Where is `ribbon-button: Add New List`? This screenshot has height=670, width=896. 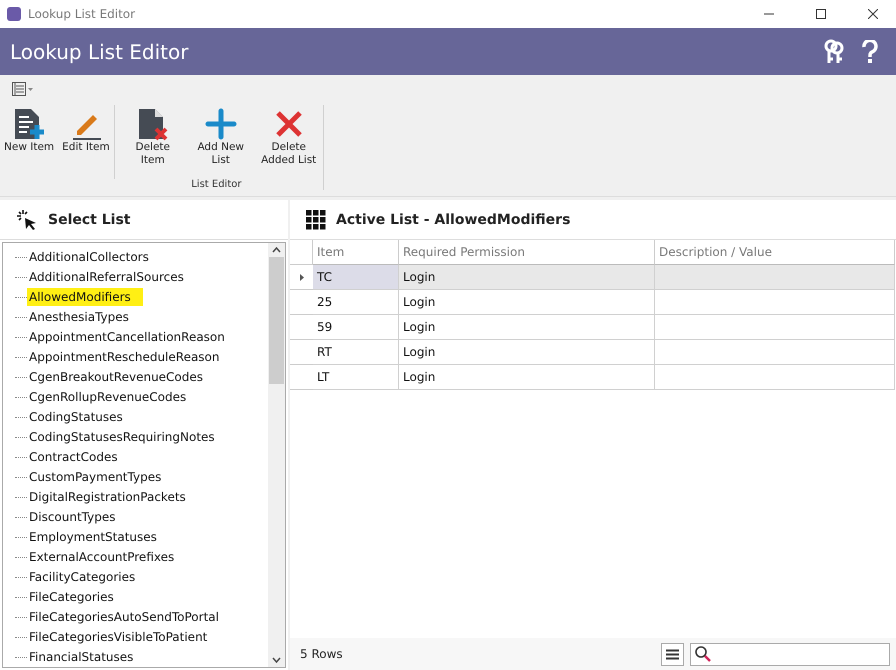 ribbon-button: Add New List is located at coordinates (220, 142).